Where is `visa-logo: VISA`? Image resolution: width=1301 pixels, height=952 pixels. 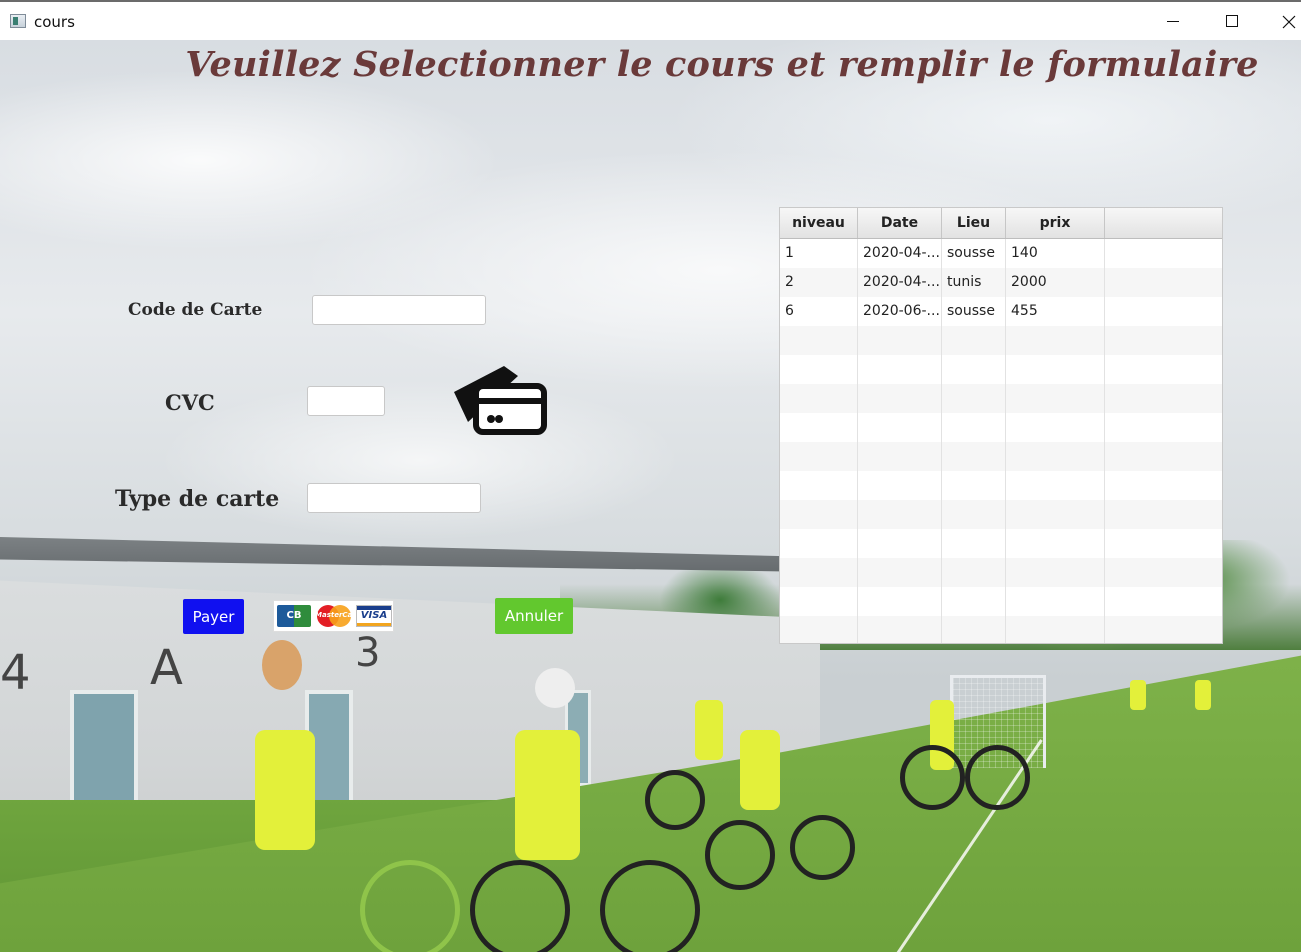
visa-logo: VISA is located at coordinates (374, 616).